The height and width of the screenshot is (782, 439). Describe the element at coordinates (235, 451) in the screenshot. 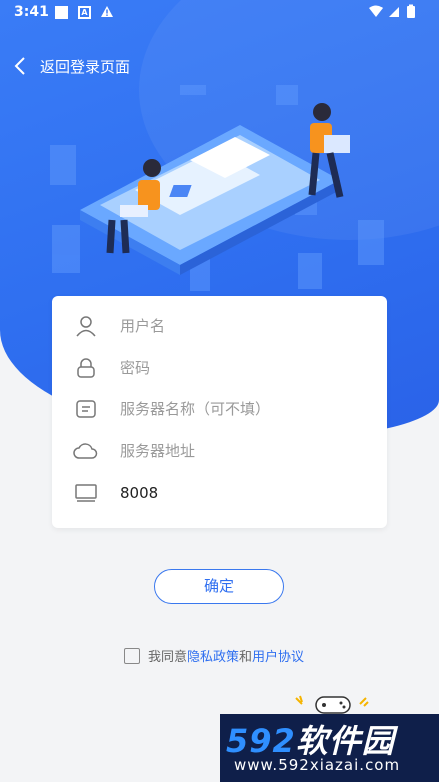

I see `server-address-input` at that location.